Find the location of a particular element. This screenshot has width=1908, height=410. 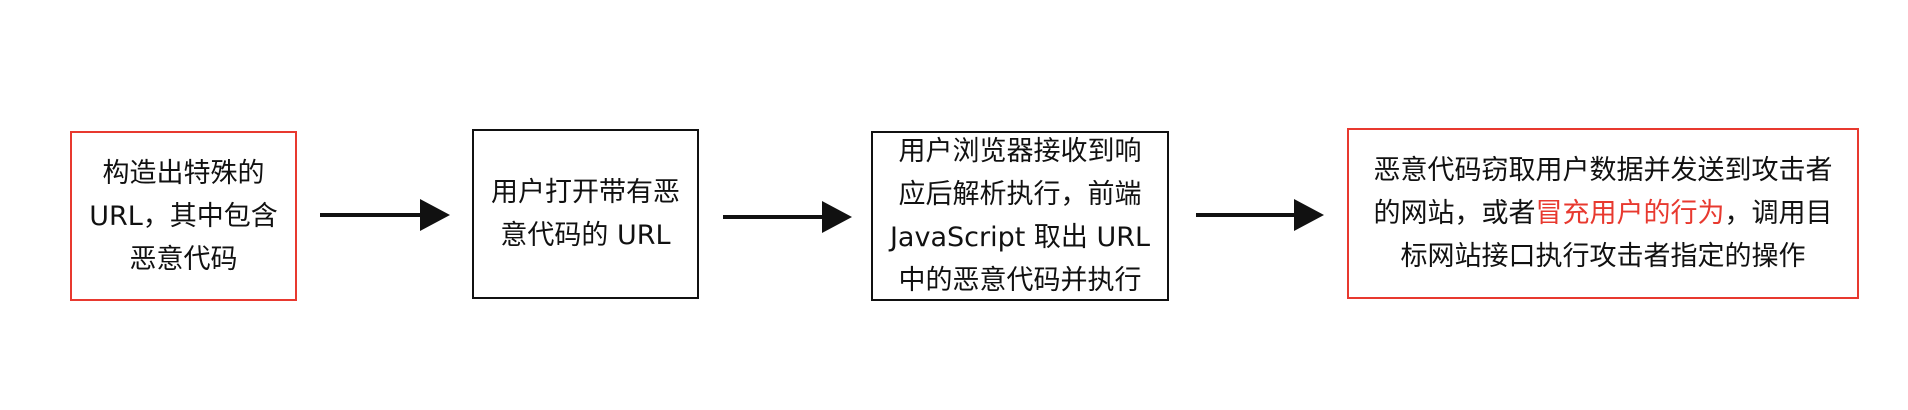

step-4-line-1: 恶意代码窃取用户数据并发送到攻击者 is located at coordinates (1603, 170).